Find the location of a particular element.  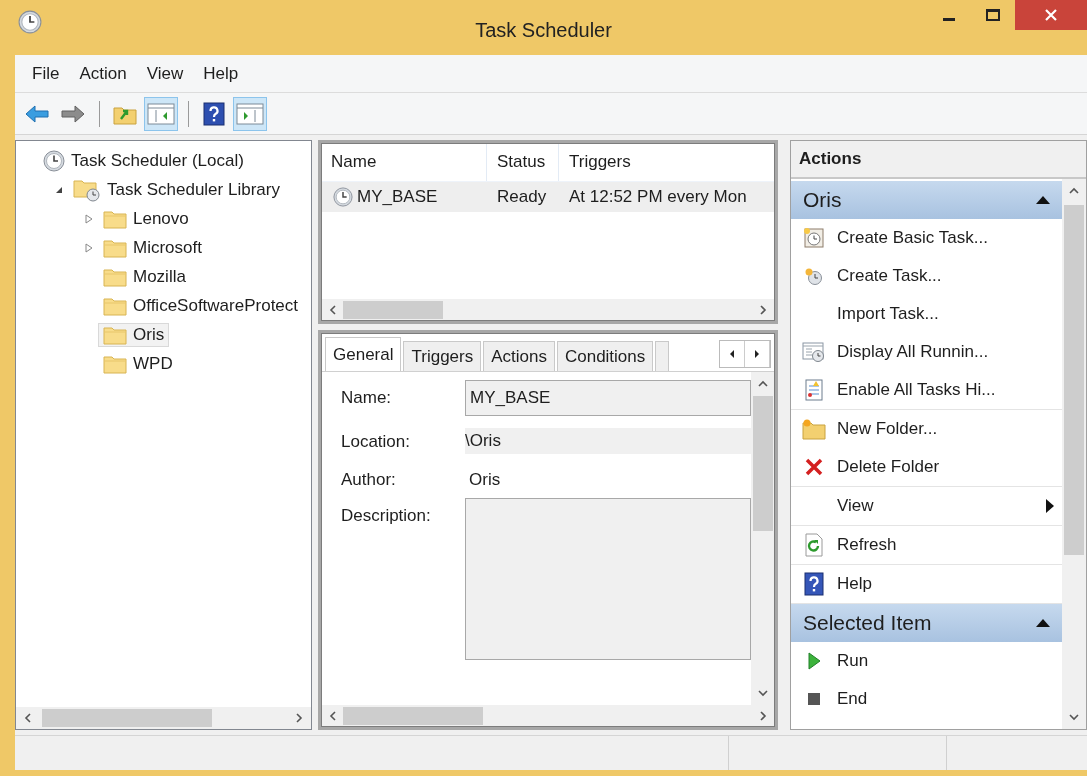

author-value: Oris is located at coordinates (485, 479).